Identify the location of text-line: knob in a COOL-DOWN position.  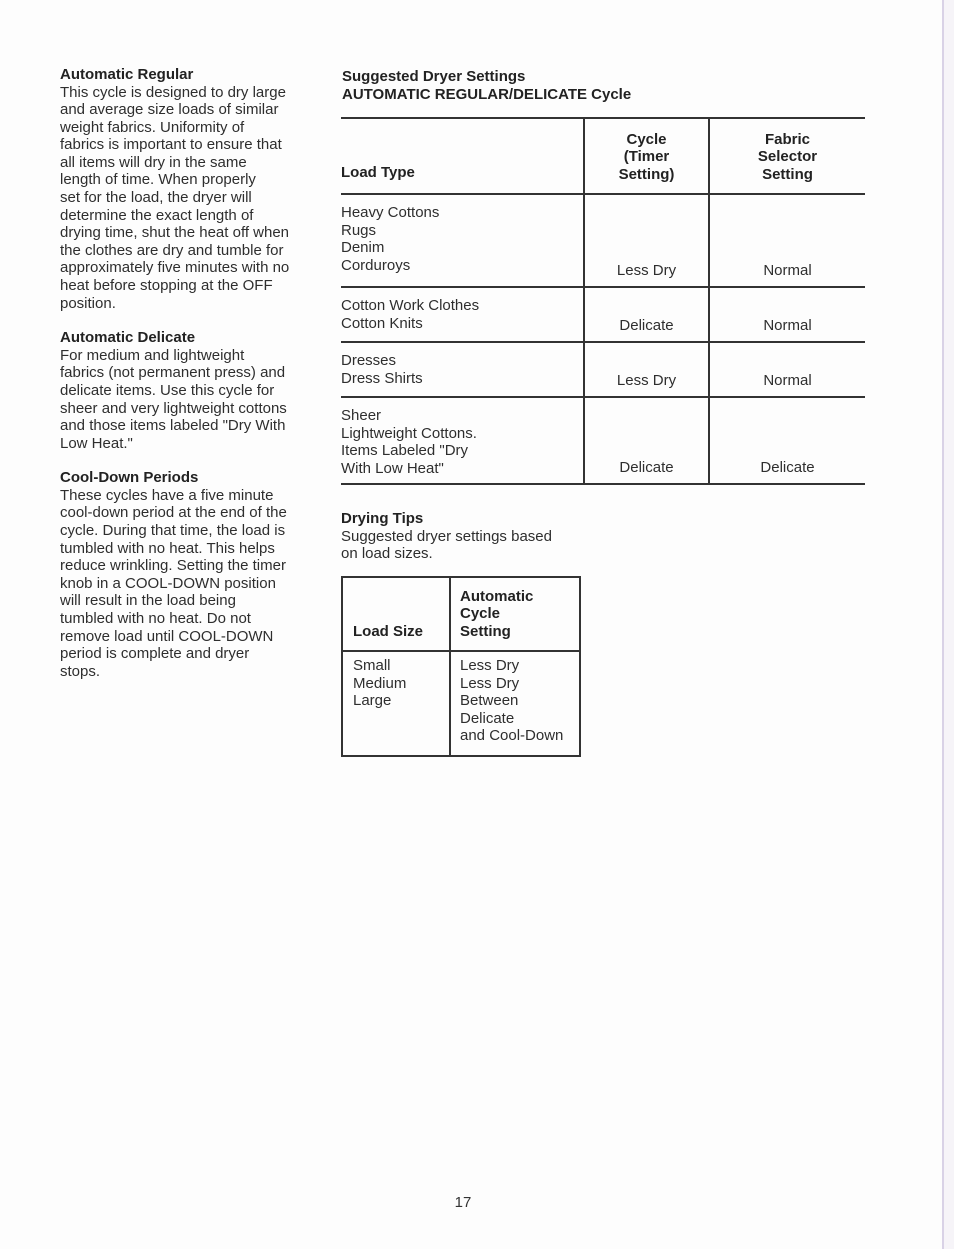
(168, 583).